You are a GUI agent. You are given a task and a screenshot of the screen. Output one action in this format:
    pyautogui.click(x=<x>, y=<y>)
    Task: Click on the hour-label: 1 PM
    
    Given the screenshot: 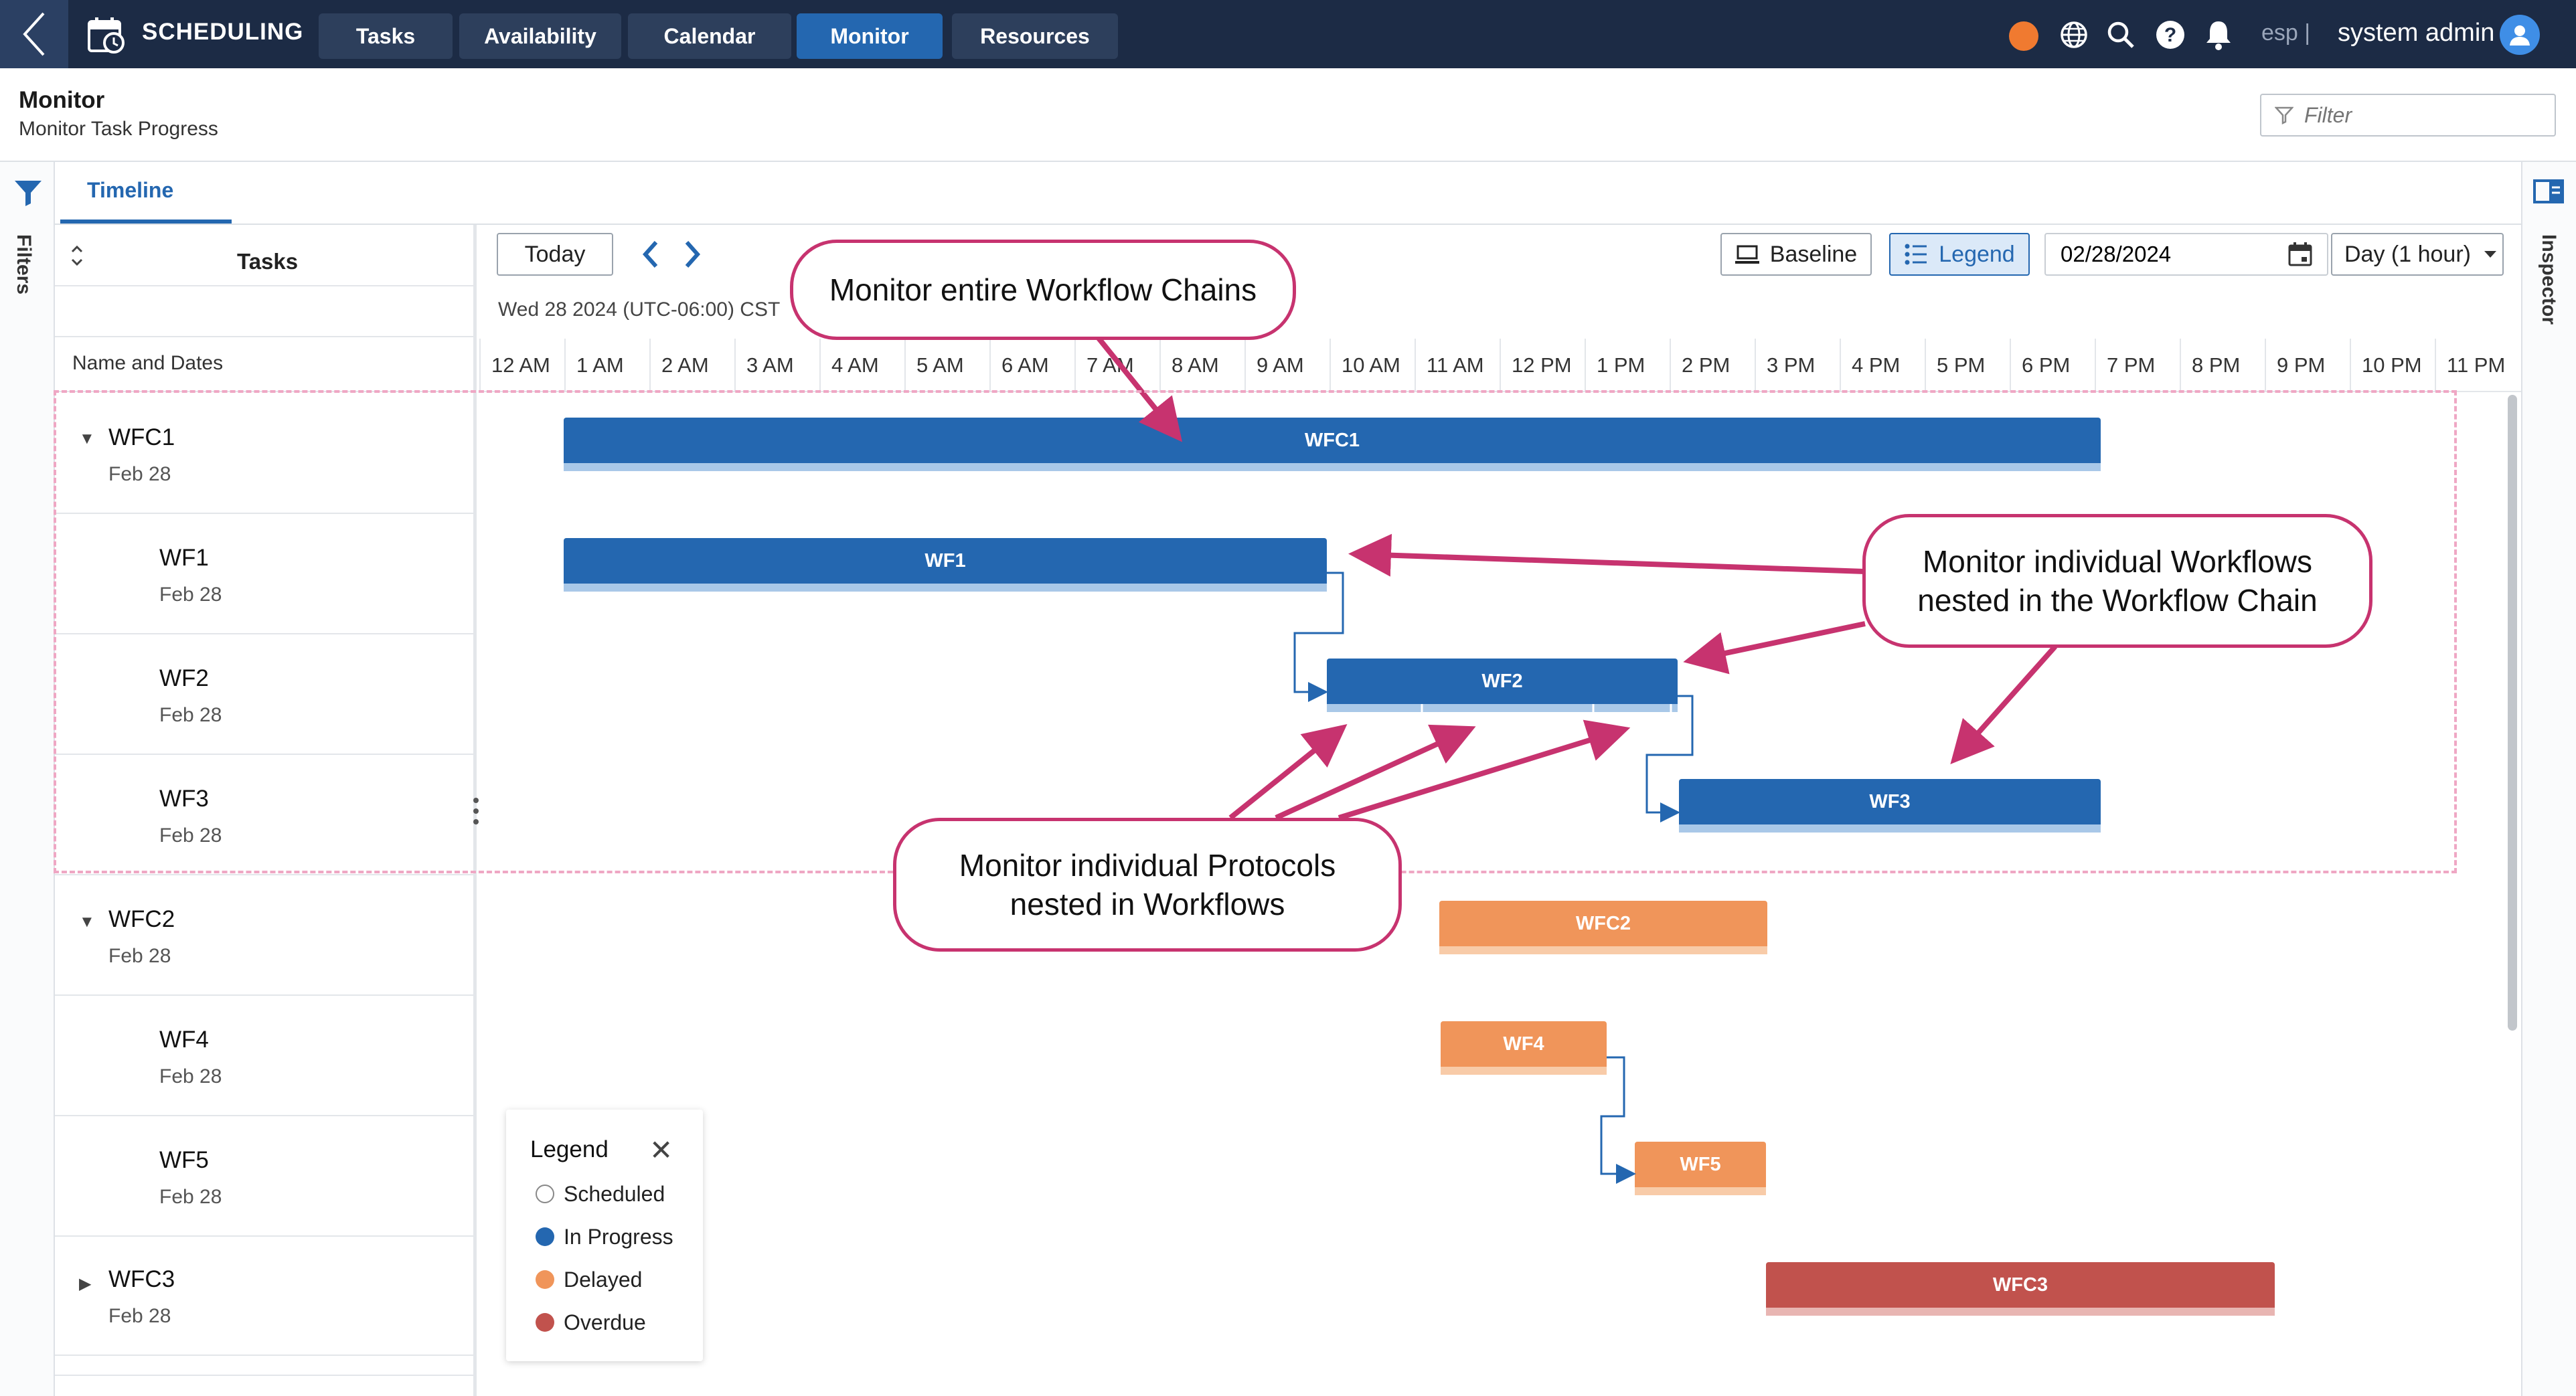 What is the action you would take?
    pyautogui.click(x=1628, y=365)
    